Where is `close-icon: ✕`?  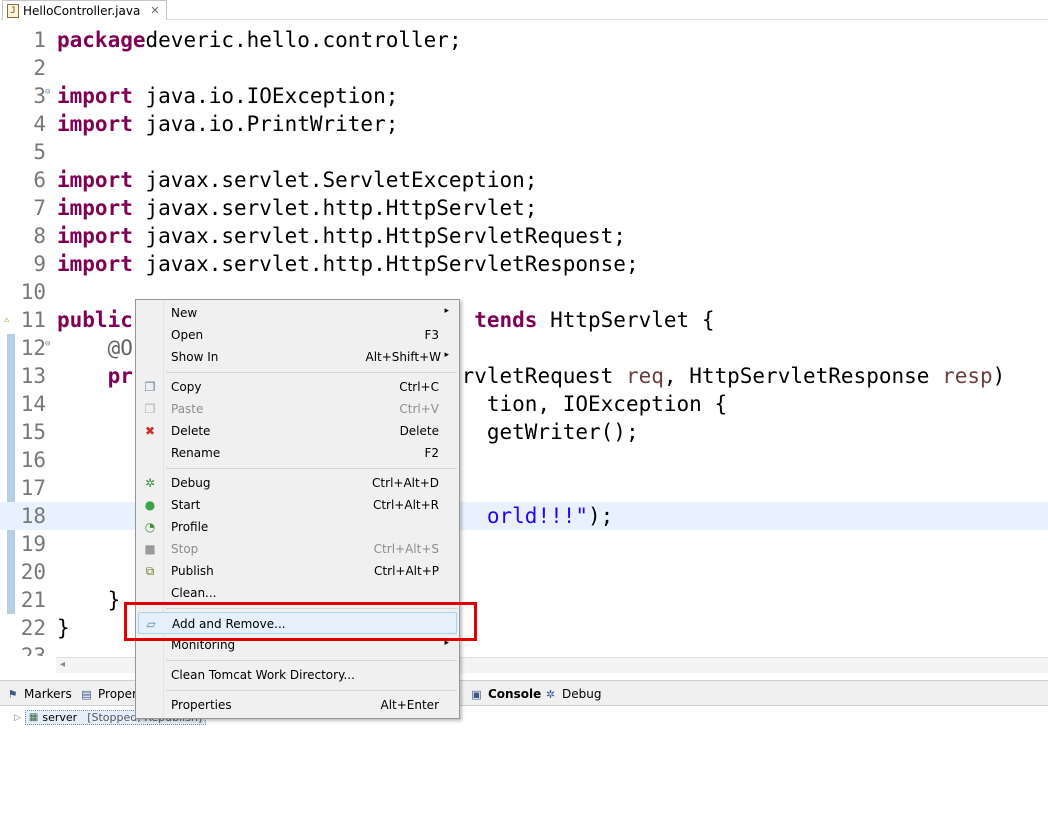 close-icon: ✕ is located at coordinates (154, 10).